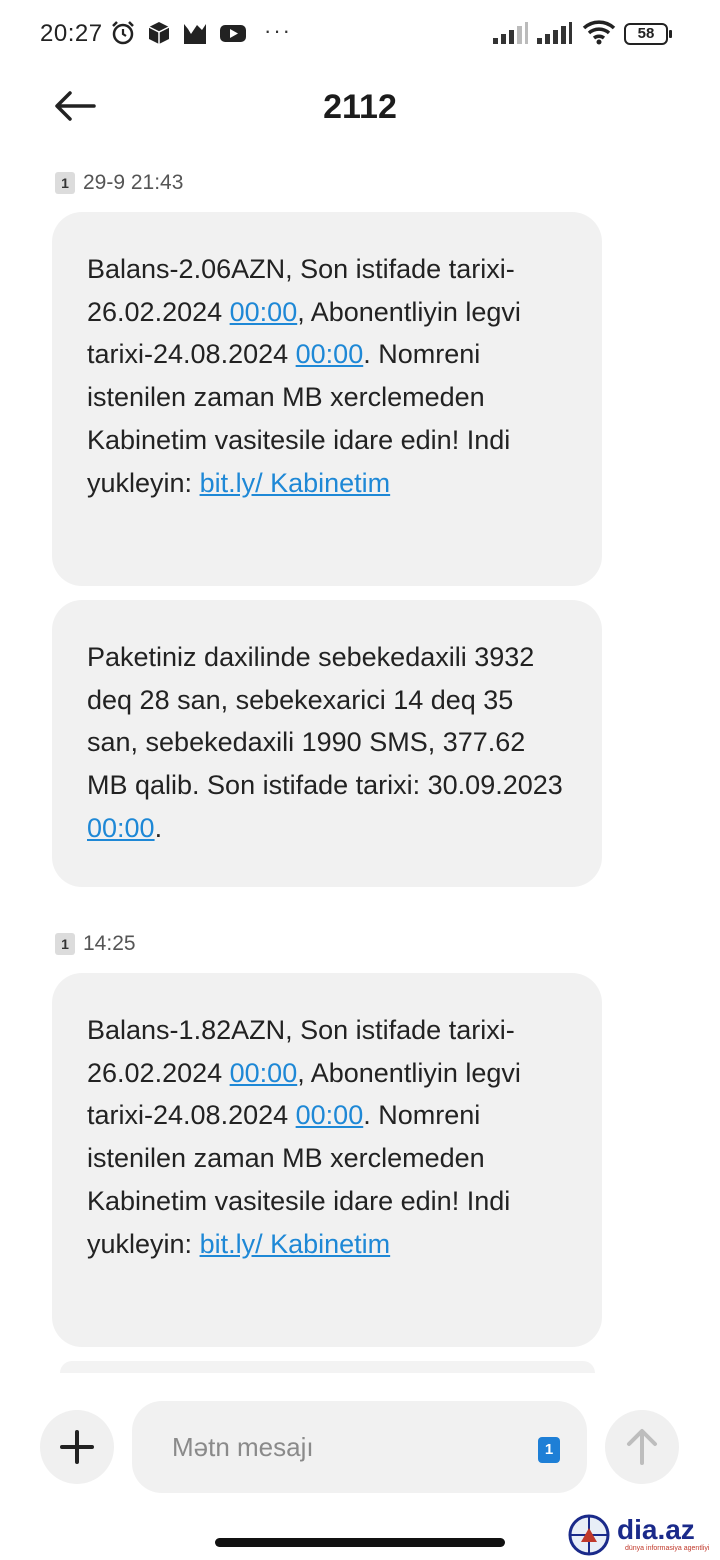  I want to click on add-attachment-button, so click(77, 1447).